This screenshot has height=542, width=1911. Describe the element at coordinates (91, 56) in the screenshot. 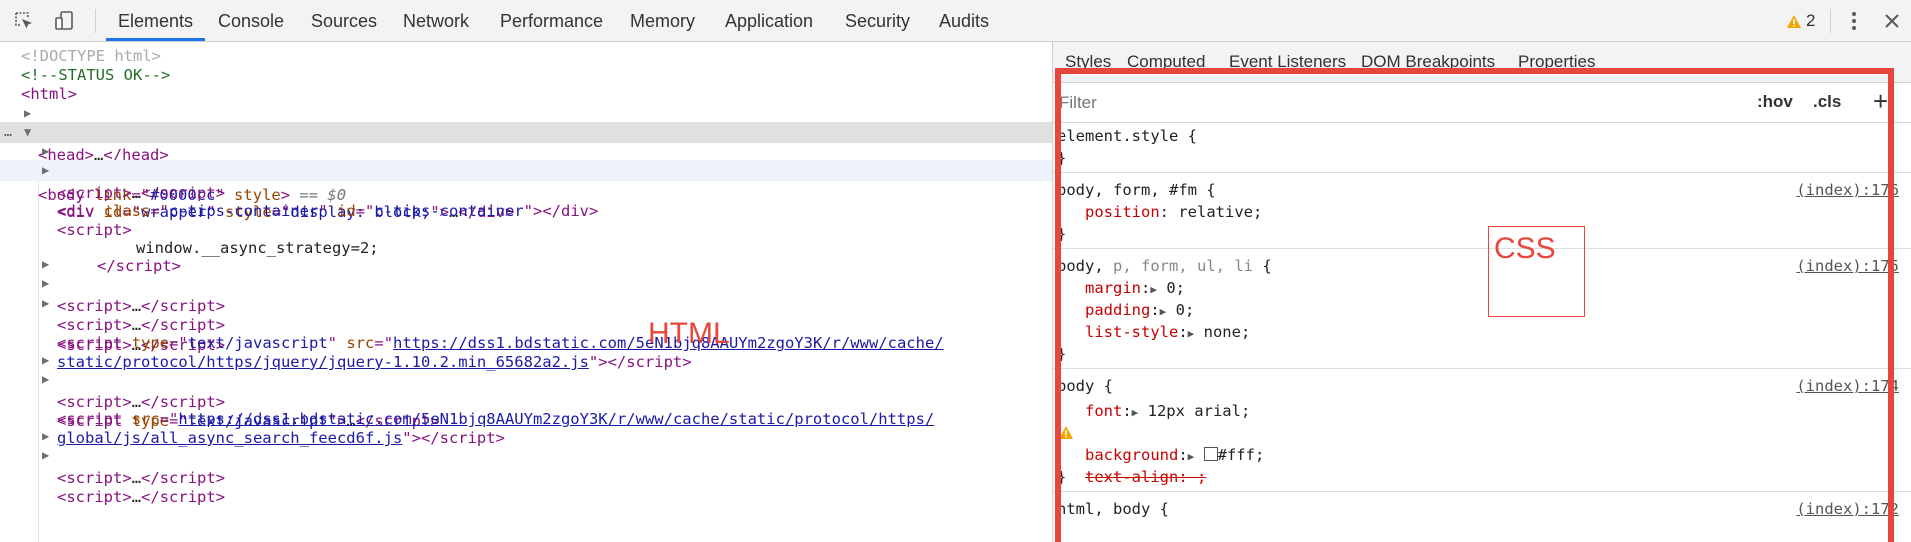

I see `doctype-text: <!DOCTYPE html>` at that location.